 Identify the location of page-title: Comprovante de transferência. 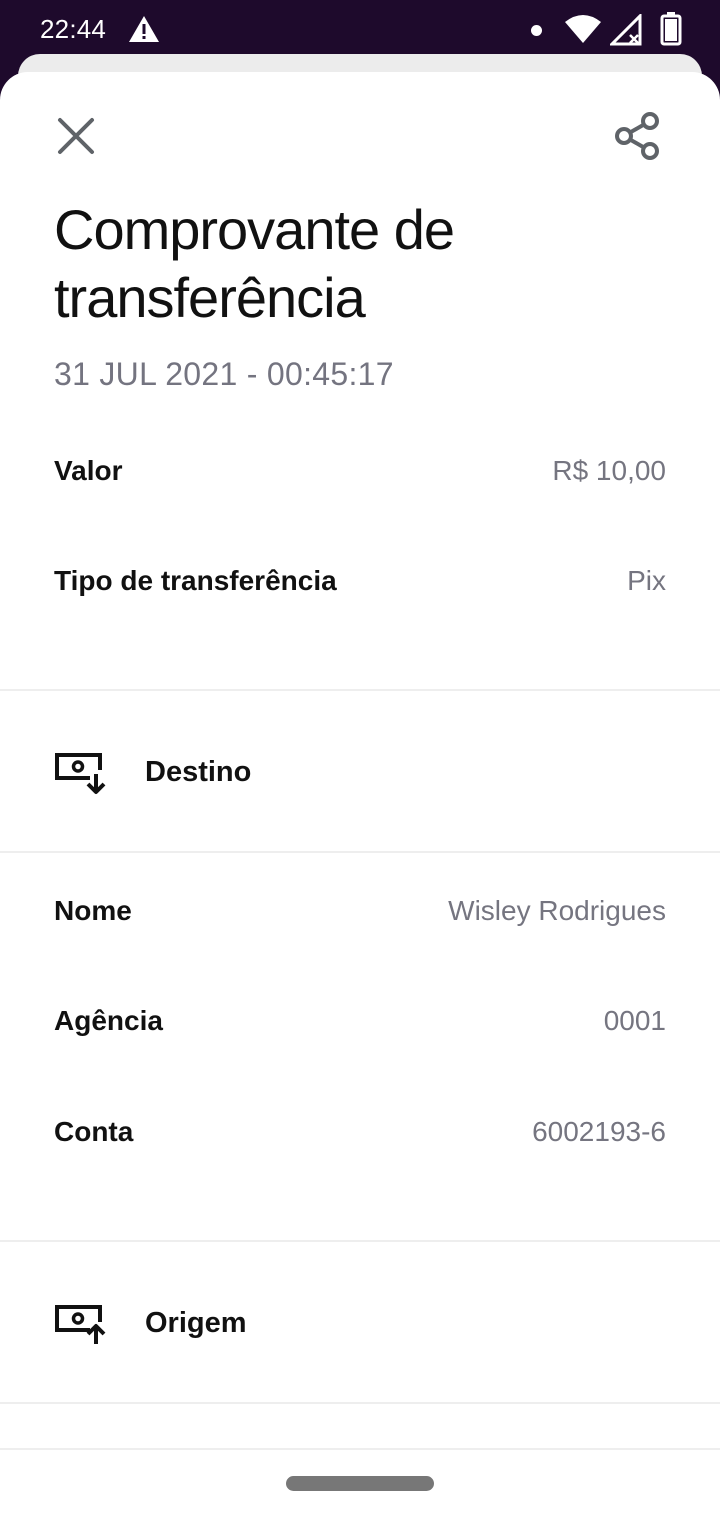
(364, 264).